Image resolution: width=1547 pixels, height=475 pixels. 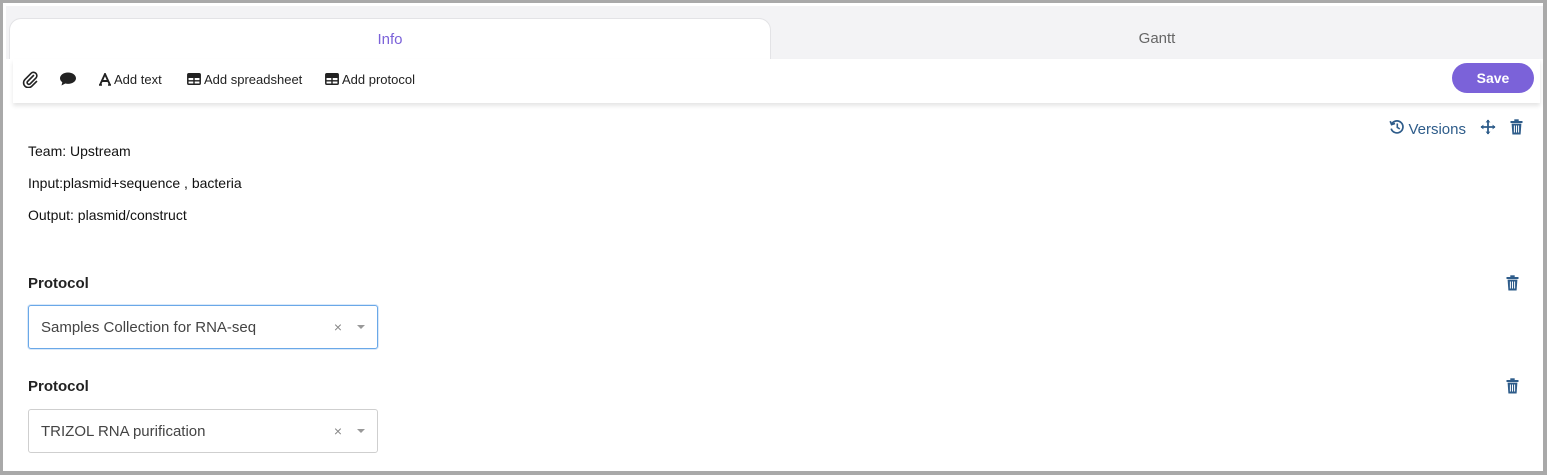 I want to click on tab-info: Info, so click(x=390, y=38).